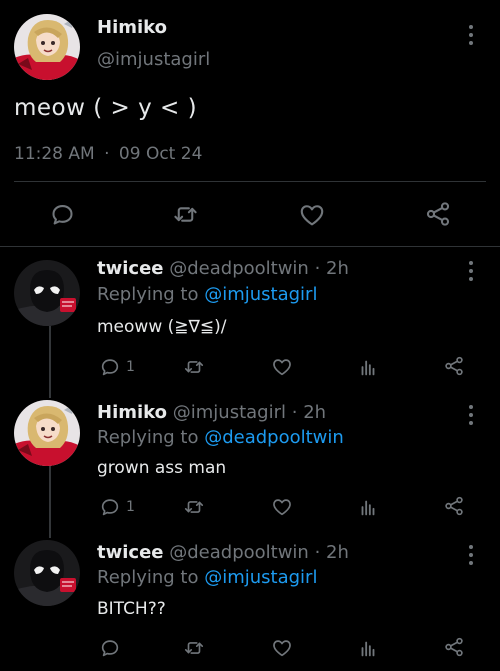  What do you see at coordinates (160, 154) in the screenshot?
I see `tweet-date: 09 Oct 24` at bounding box center [160, 154].